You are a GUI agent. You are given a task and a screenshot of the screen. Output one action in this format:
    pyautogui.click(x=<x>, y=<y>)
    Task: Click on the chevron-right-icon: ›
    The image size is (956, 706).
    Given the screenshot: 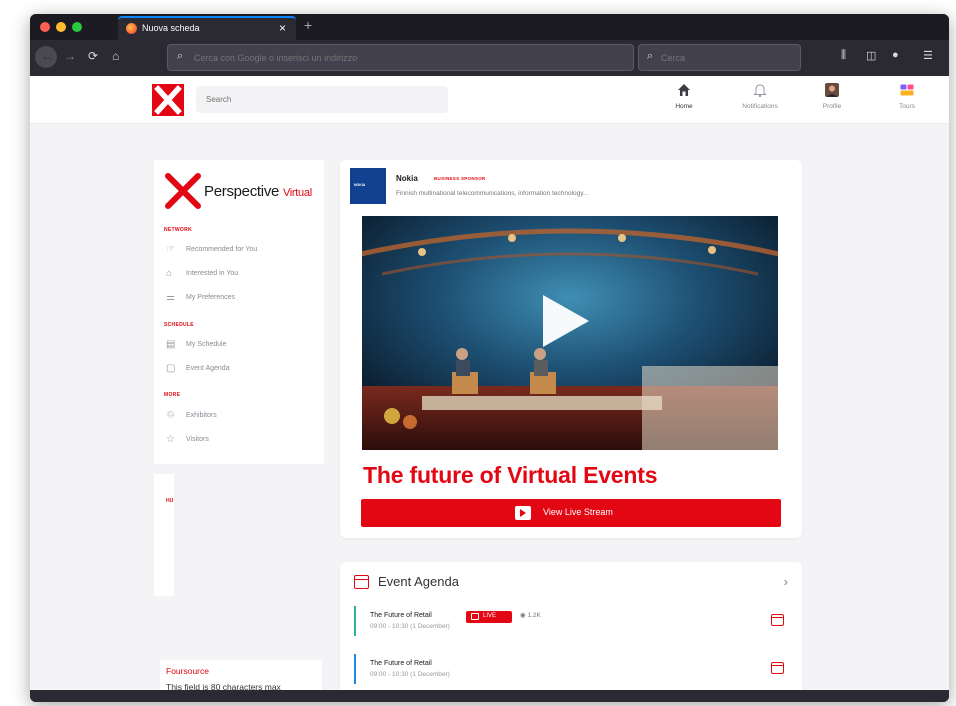 What is the action you would take?
    pyautogui.click(x=786, y=581)
    